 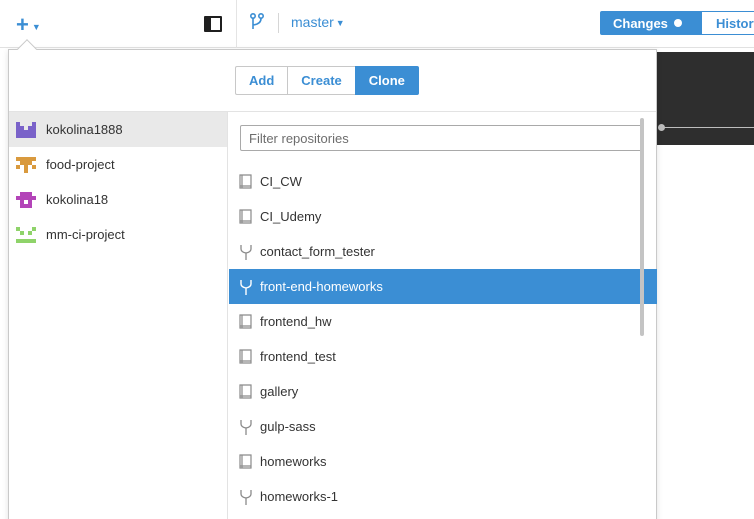 What do you see at coordinates (22, 24) in the screenshot?
I see `plus-icon: +` at bounding box center [22, 24].